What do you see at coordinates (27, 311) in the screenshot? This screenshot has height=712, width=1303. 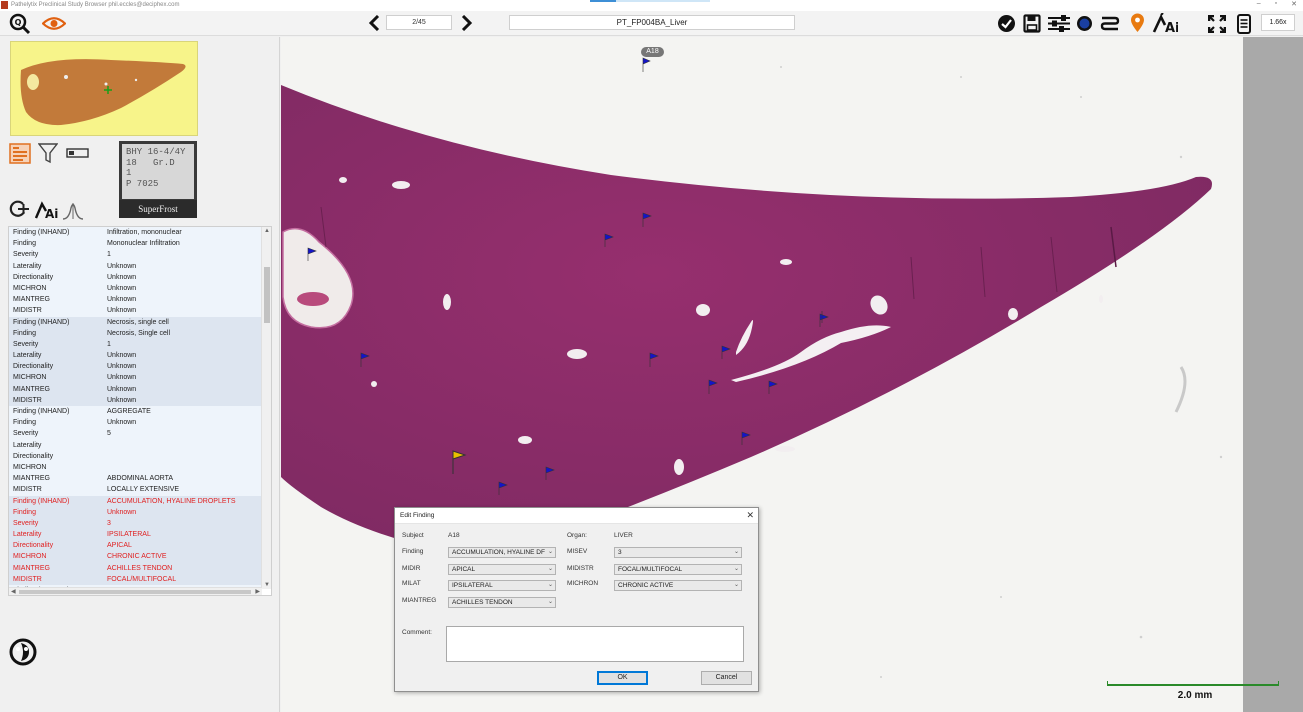 I see `finding-field-name: MIDISTR` at bounding box center [27, 311].